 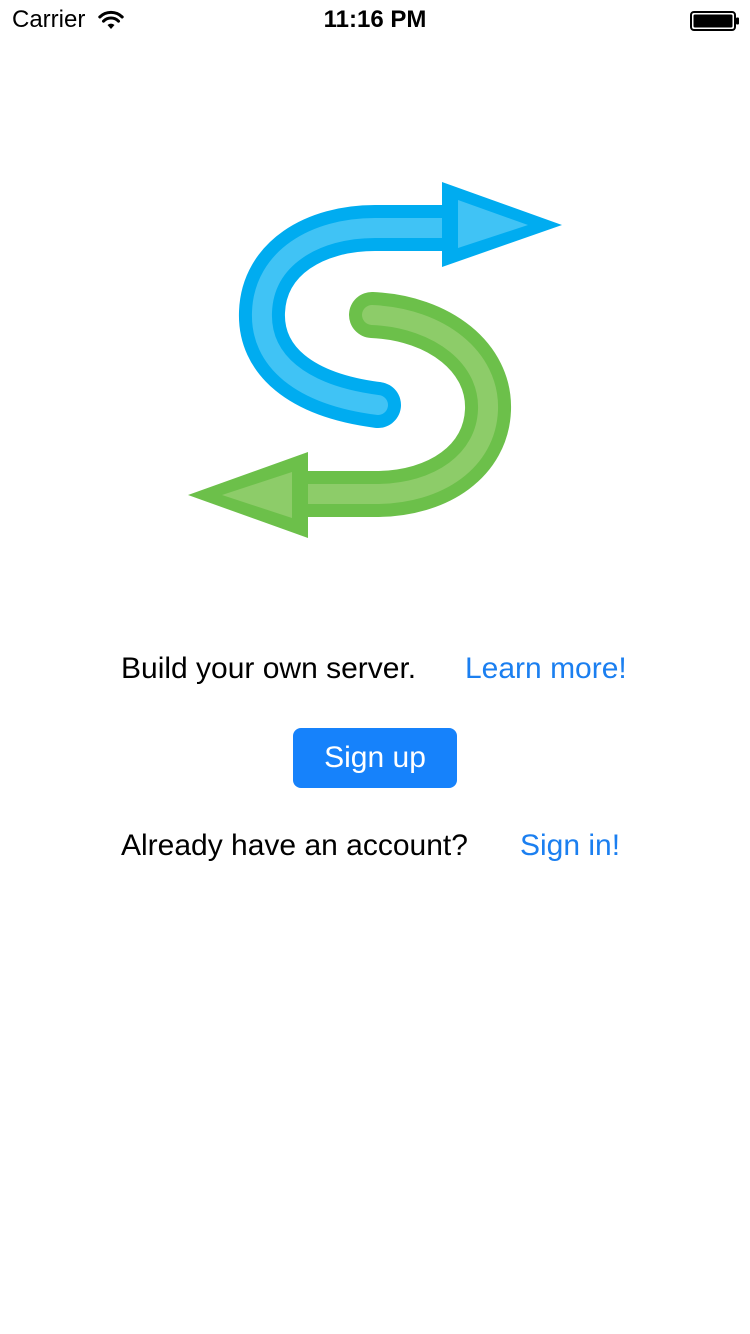 What do you see at coordinates (294, 845) in the screenshot?
I see `account-prompt-text: Already have an account?` at bounding box center [294, 845].